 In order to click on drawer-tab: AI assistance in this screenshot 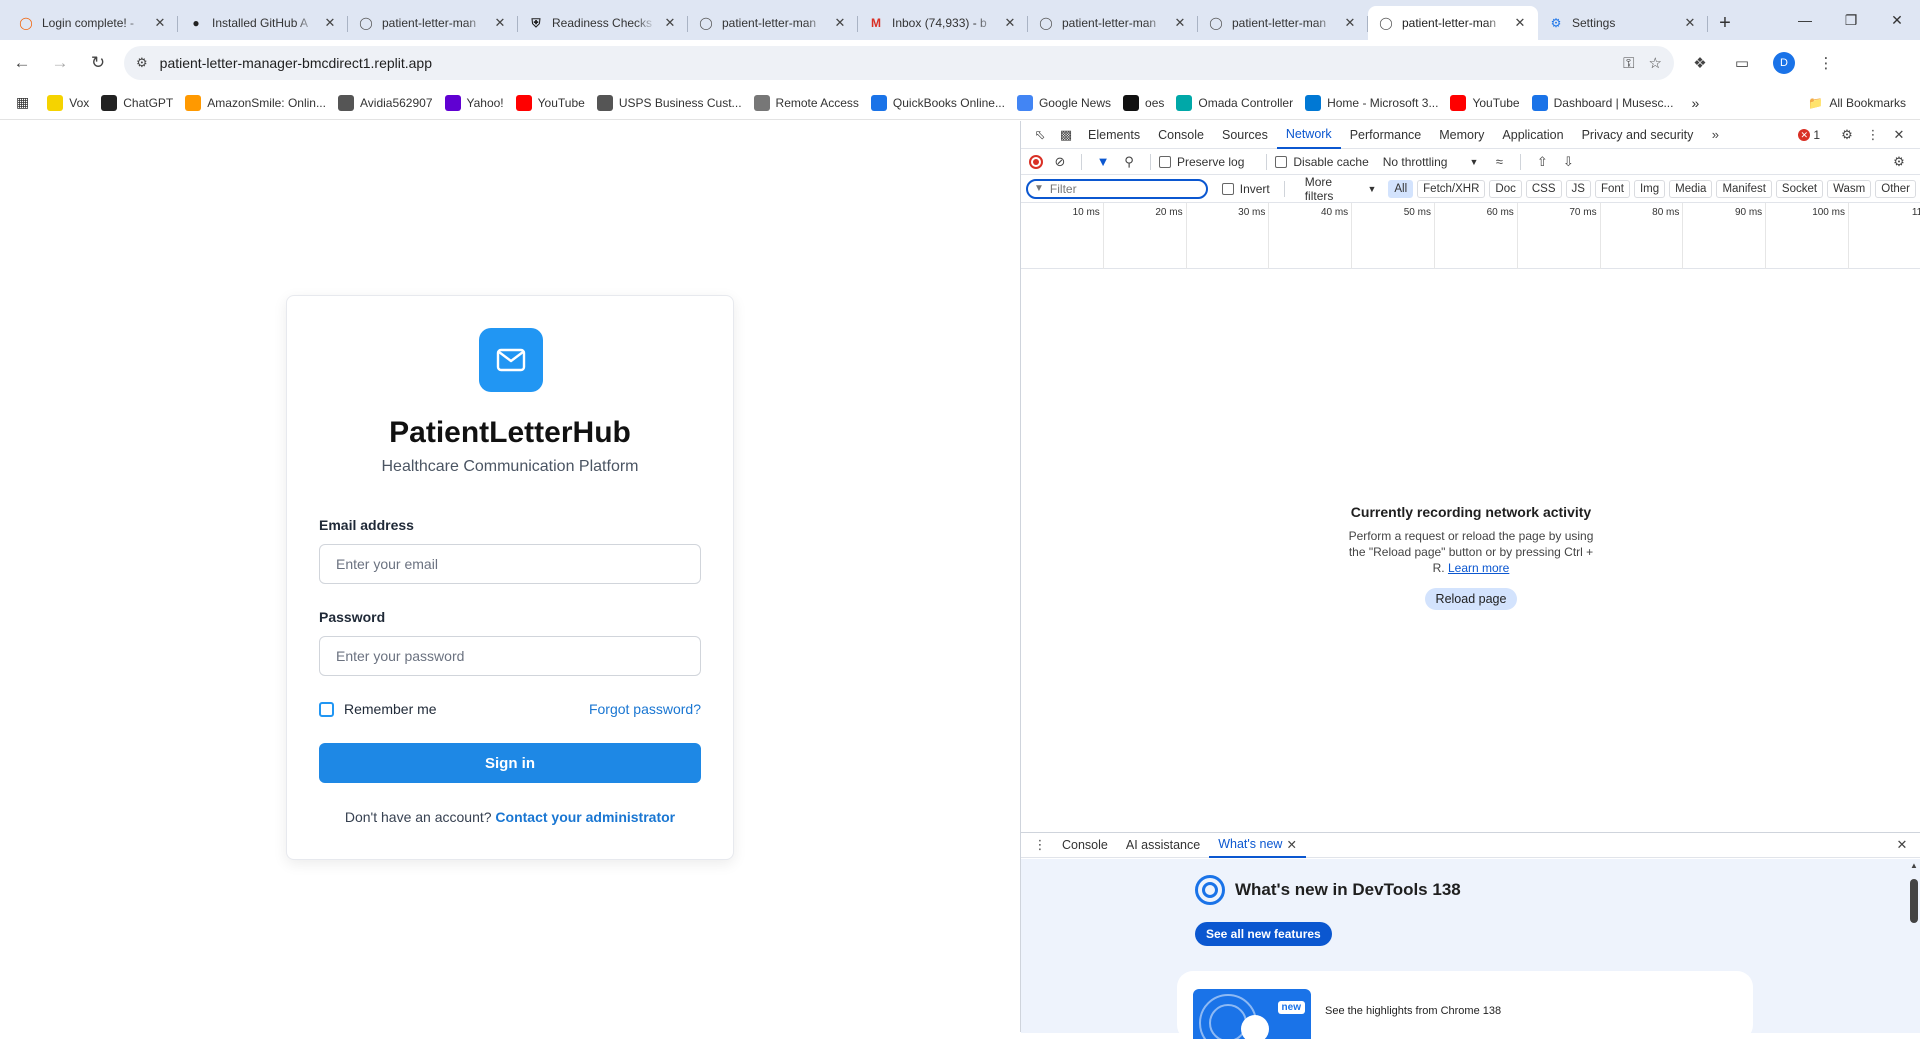, I will do `click(1163, 845)`.